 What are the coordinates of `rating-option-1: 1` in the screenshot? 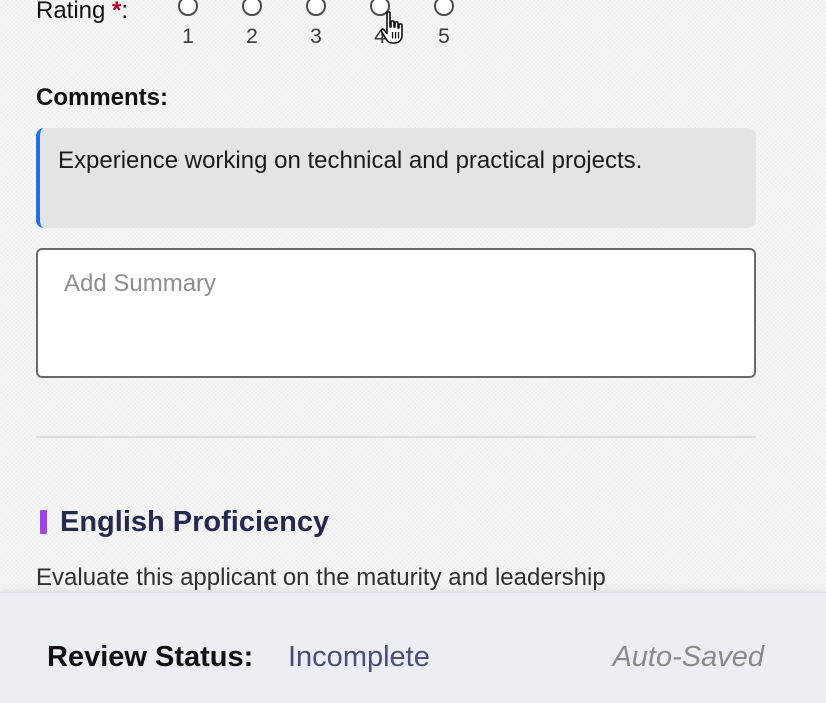 It's located at (188, 27).